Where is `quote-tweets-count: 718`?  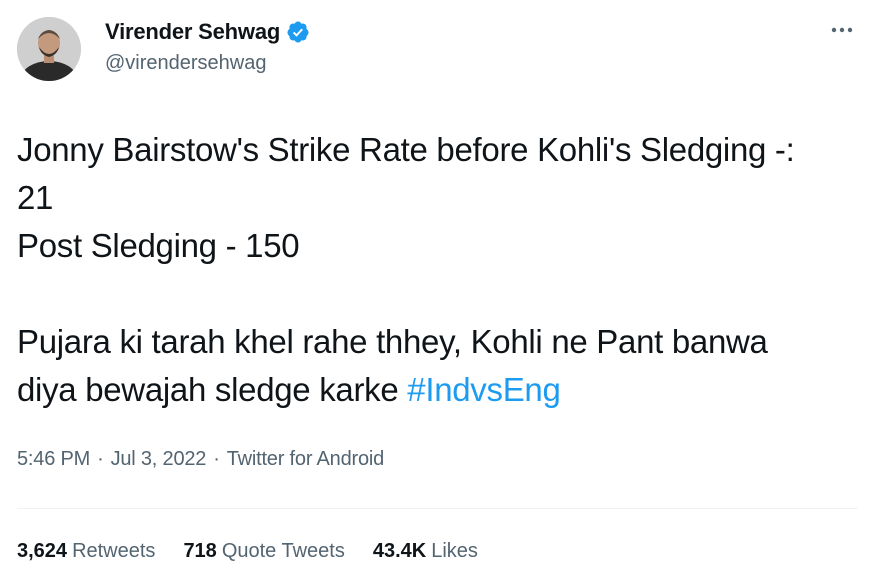
quote-tweets-count: 718 is located at coordinates (200, 551).